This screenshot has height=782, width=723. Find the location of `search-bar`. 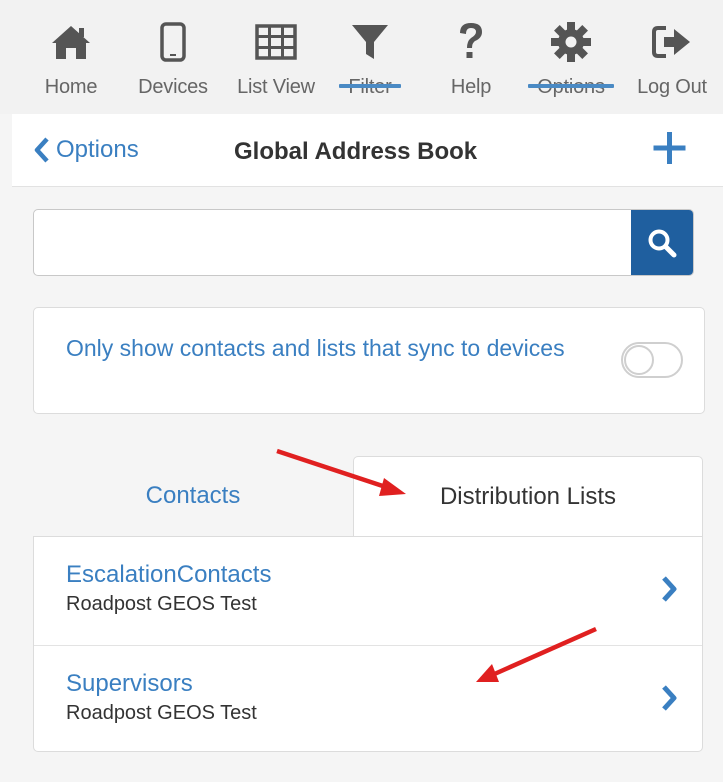

search-bar is located at coordinates (363, 242).